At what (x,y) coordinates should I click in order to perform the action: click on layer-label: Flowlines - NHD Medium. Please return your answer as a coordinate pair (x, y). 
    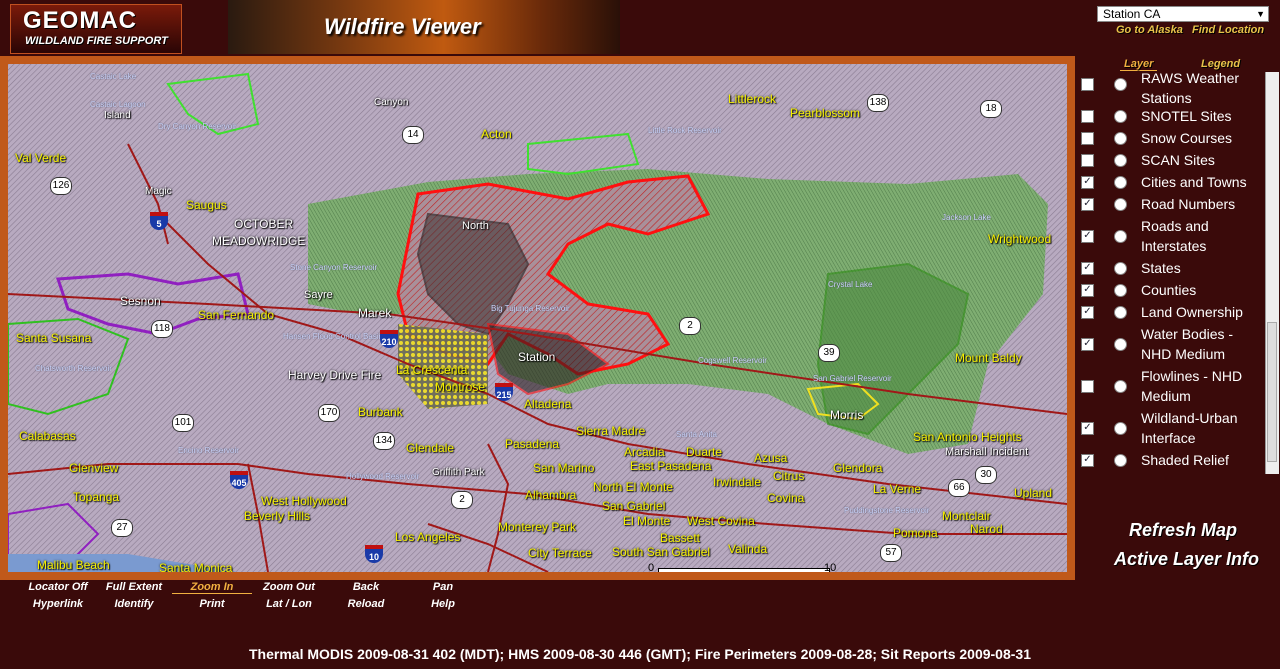
    Looking at the image, I should click on (1192, 386).